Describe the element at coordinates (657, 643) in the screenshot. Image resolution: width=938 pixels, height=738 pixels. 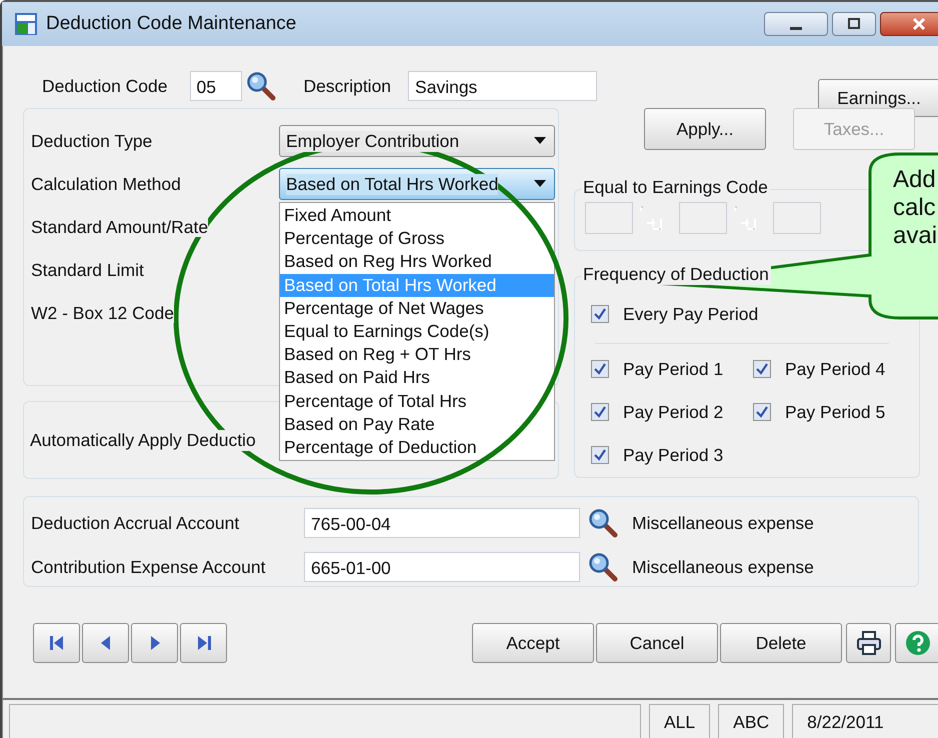
I see `action-button: Cancel` at that location.